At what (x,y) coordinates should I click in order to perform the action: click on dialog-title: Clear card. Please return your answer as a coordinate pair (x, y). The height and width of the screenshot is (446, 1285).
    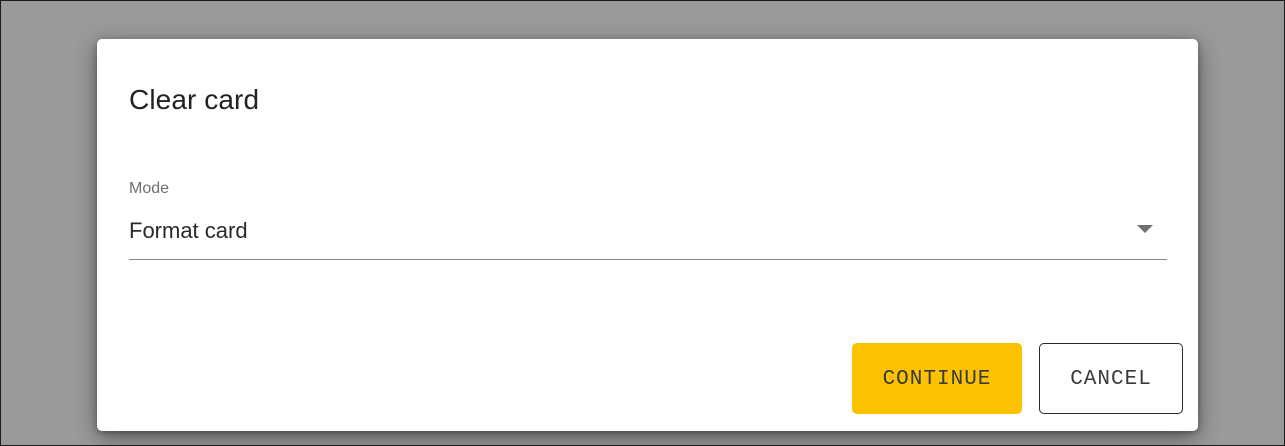
    Looking at the image, I should click on (194, 99).